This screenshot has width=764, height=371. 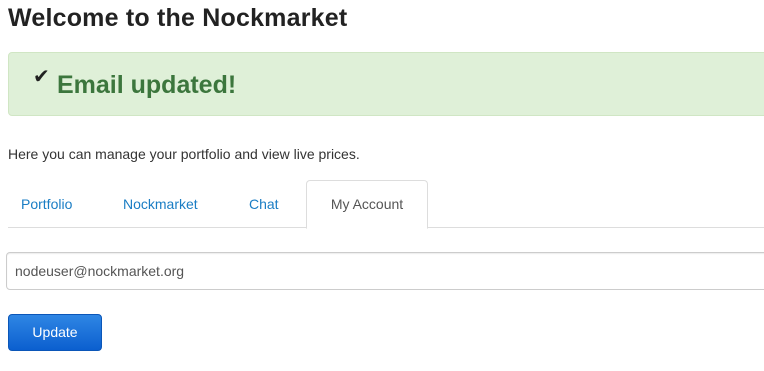 What do you see at coordinates (178, 18) in the screenshot?
I see `page-title: Welcome to the Nockmarket` at bounding box center [178, 18].